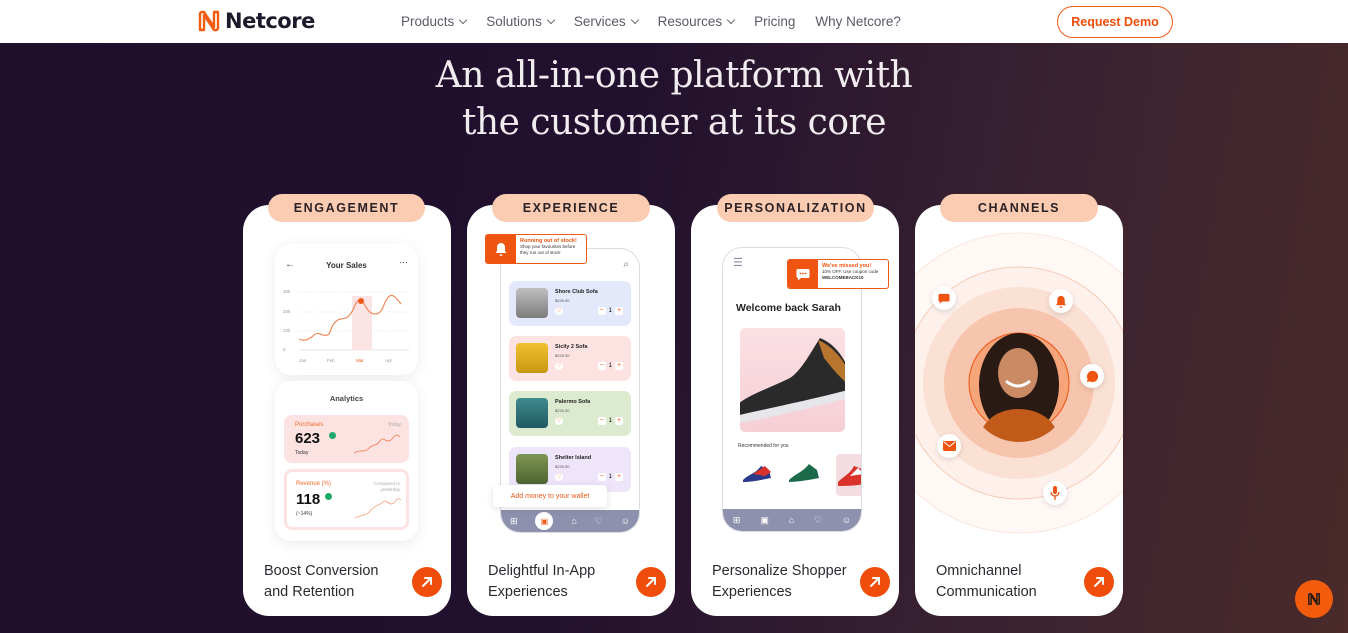 The height and width of the screenshot is (633, 1348). I want to click on analytics-title: Analytics, so click(346, 398).